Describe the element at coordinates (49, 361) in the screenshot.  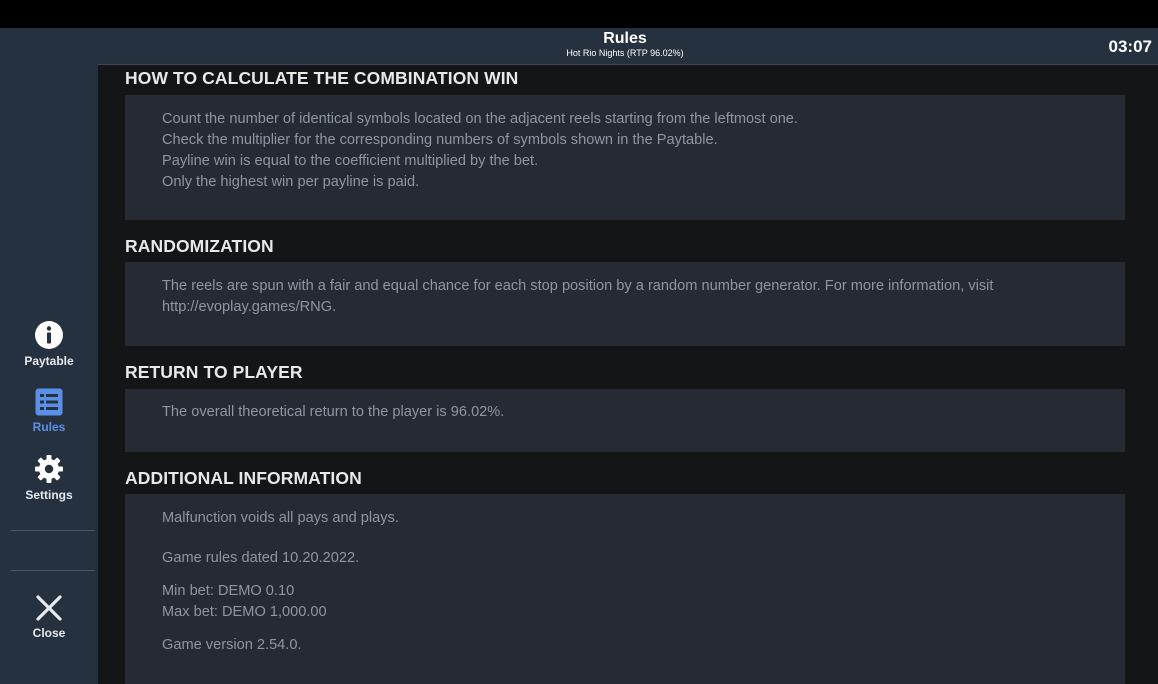
I see `paytable-label: Paytable` at that location.